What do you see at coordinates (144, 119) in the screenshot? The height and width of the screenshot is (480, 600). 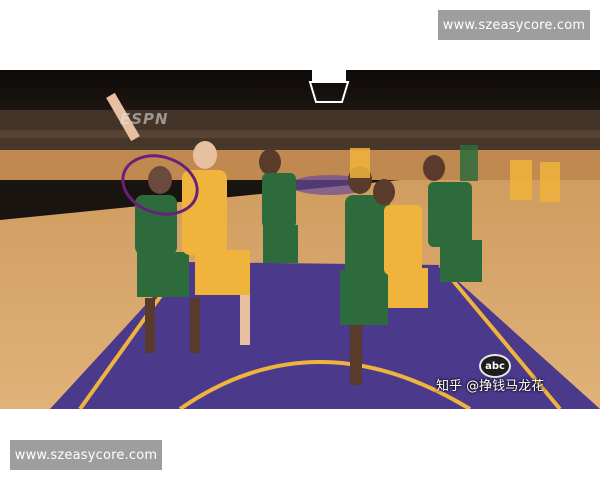 I see `espn-logo: ESPN` at bounding box center [144, 119].